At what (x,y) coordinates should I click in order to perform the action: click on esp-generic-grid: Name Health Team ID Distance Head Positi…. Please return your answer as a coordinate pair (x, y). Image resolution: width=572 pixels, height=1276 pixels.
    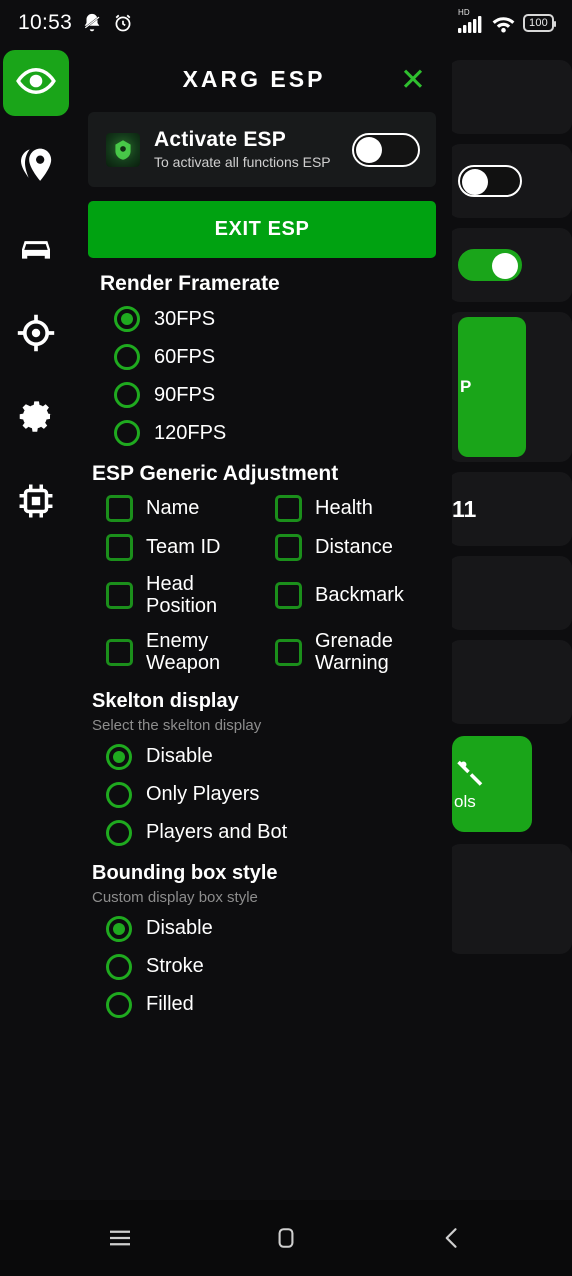
    Looking at the image, I should click on (264, 585).